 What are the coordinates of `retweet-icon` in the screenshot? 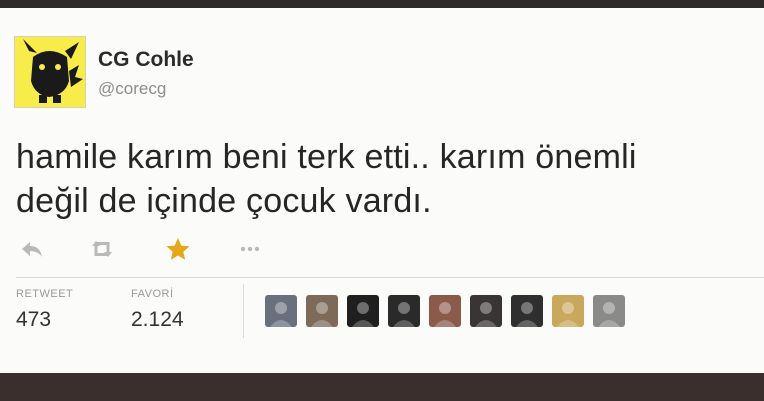 It's located at (102, 249).